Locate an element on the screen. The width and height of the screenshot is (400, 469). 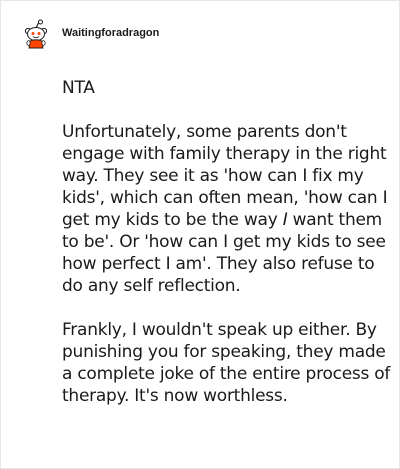
username: Waitingforadragon is located at coordinates (110, 33).